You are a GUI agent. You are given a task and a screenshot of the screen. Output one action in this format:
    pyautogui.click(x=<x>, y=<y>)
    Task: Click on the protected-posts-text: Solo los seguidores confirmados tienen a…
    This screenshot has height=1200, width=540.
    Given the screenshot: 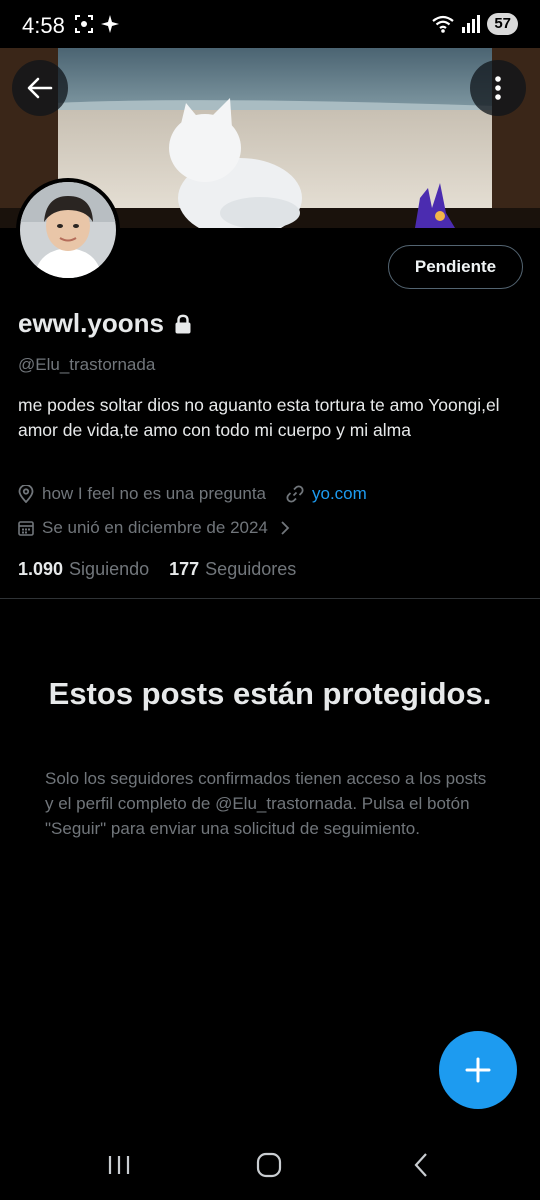 What is the action you would take?
    pyautogui.click(x=266, y=803)
    